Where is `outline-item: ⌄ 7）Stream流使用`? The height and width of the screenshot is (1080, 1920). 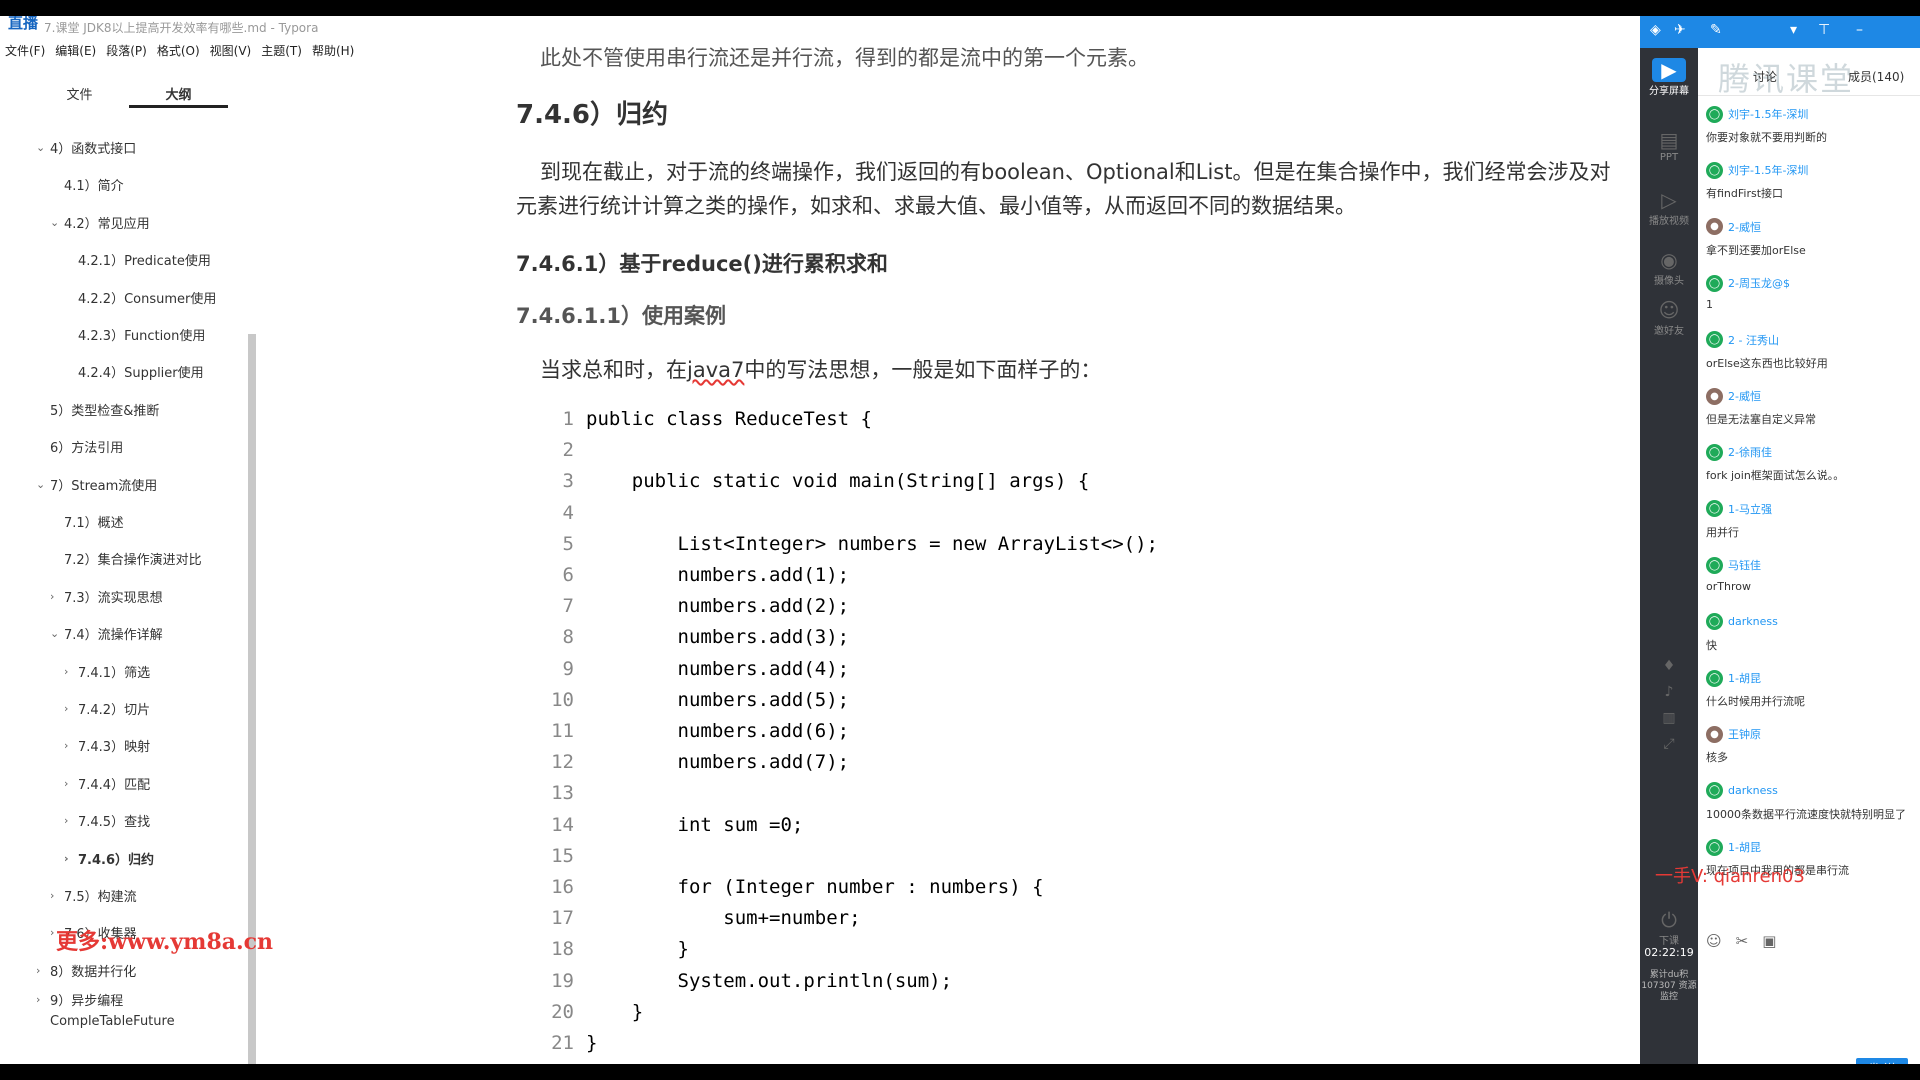 outline-item: ⌄ 7）Stream流使用 is located at coordinates (96, 484).